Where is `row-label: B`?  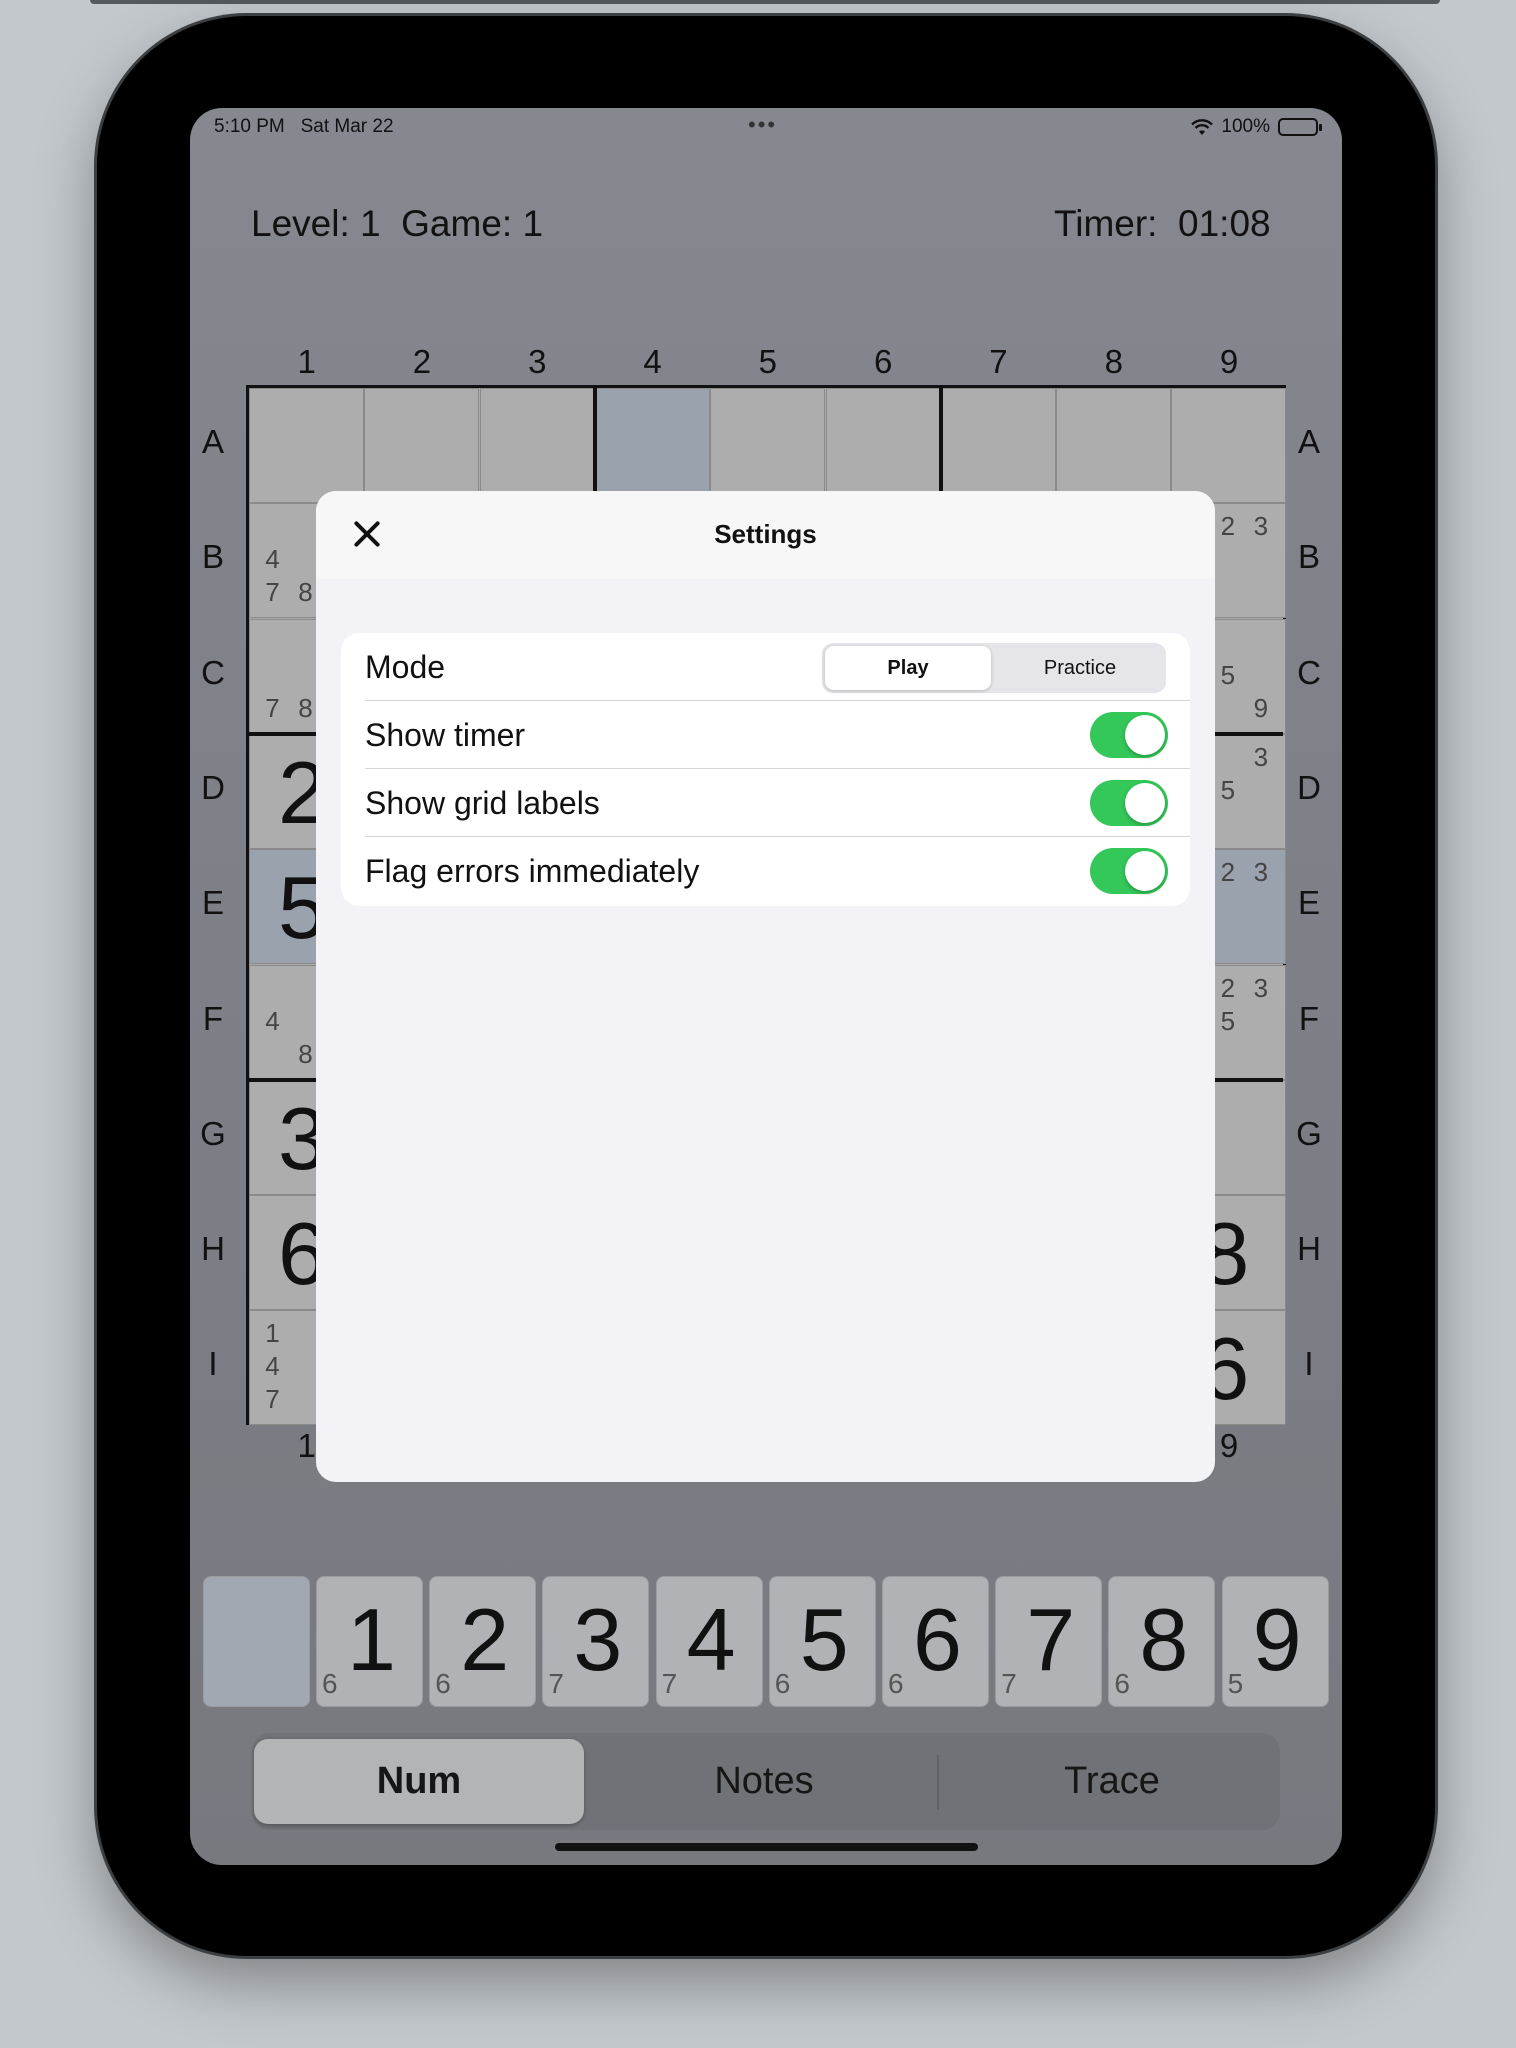
row-label: B is located at coordinates (1308, 557).